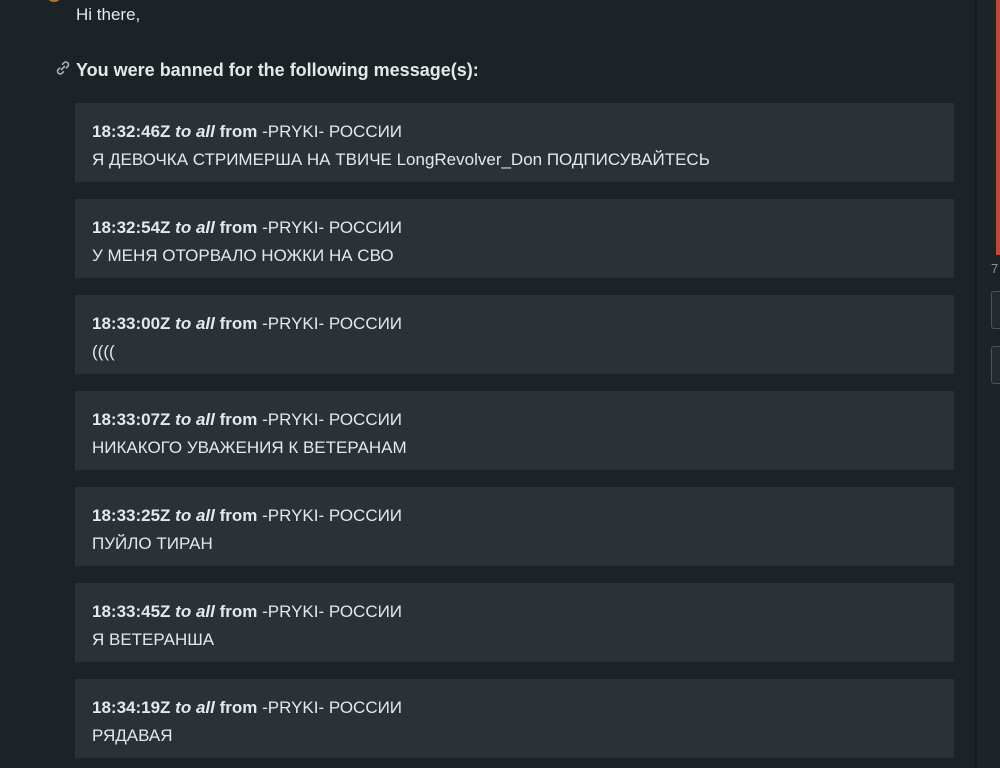 Image resolution: width=1000 pixels, height=768 pixels. What do you see at coordinates (108, 14) in the screenshot?
I see `greeting-text: Hi there,` at bounding box center [108, 14].